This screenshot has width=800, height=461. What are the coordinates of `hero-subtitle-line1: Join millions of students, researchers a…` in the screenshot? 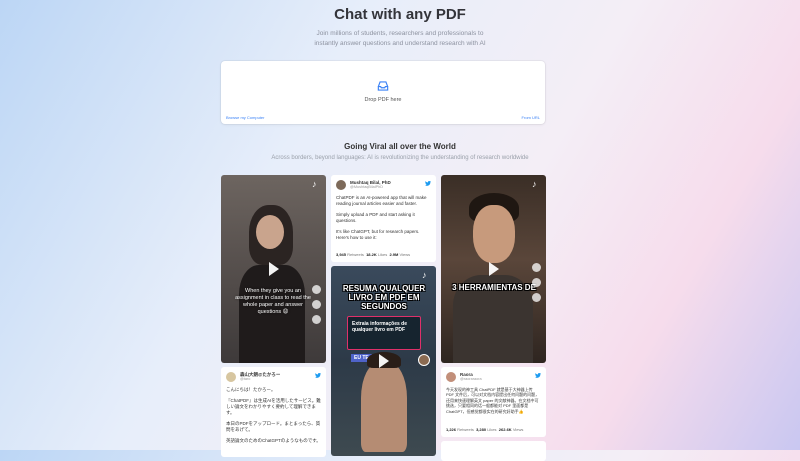 It's located at (400, 33).